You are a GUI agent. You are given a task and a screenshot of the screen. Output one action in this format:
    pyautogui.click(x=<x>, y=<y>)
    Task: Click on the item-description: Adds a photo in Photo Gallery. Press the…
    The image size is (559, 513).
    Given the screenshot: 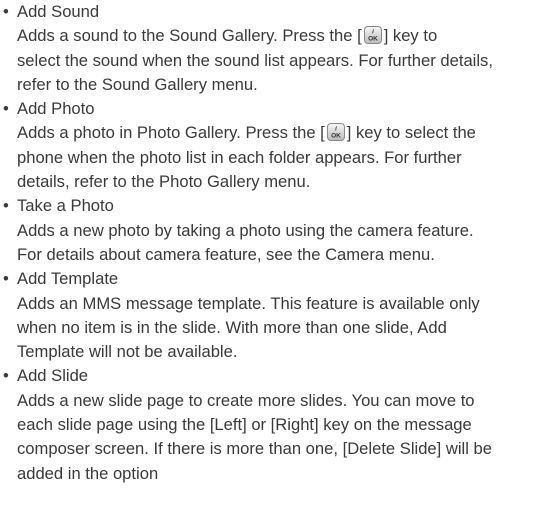 What is the action you would take?
    pyautogui.click(x=246, y=157)
    